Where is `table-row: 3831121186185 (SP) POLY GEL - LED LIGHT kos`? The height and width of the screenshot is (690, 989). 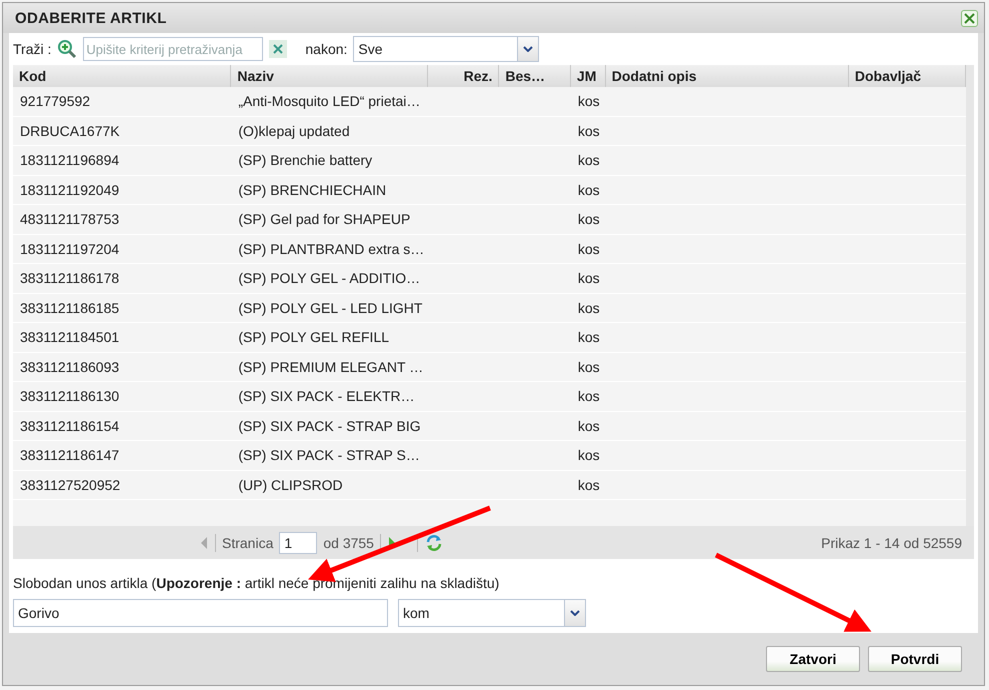 table-row: 3831121186185 (SP) POLY GEL - LED LIGHT kos is located at coordinates (489, 308).